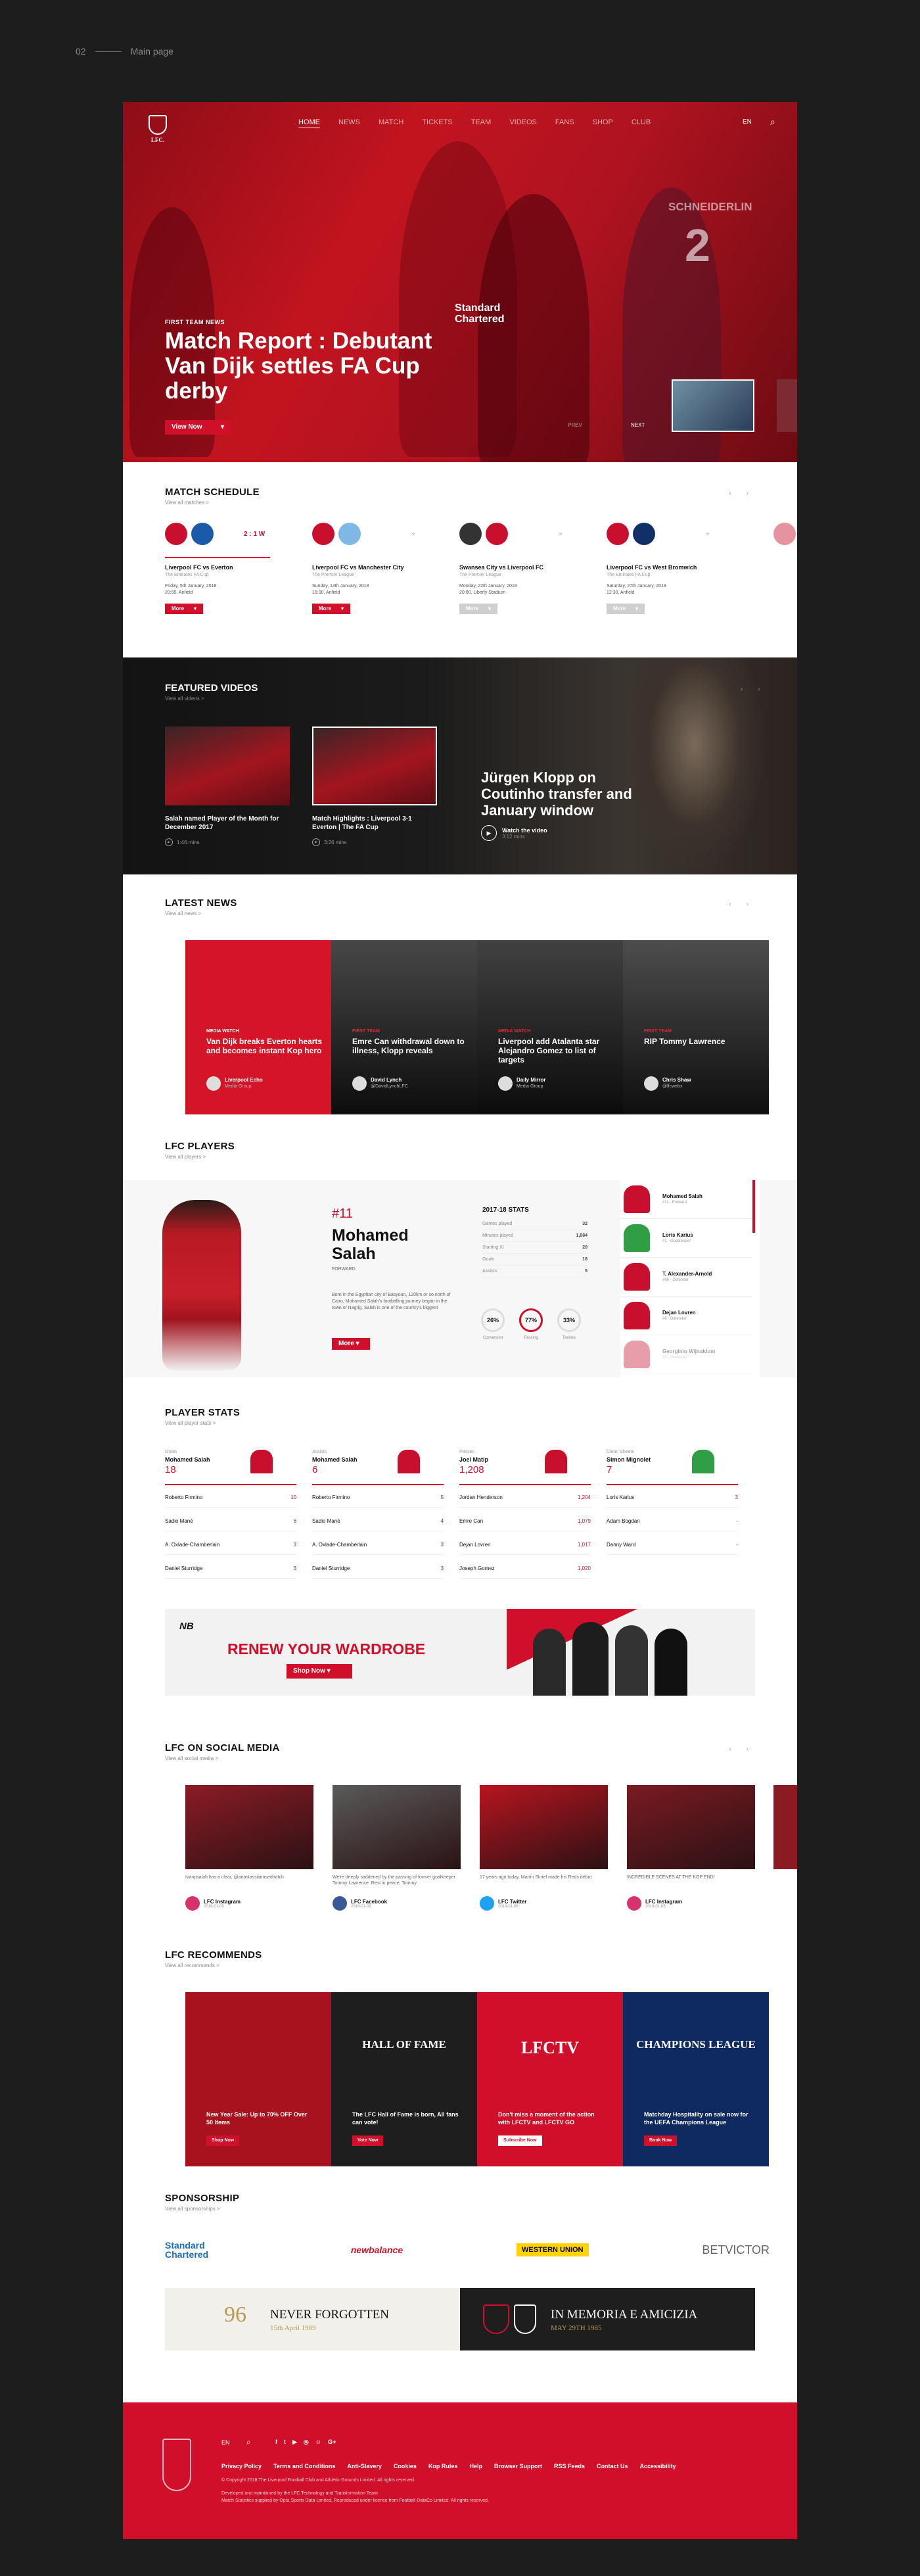 The height and width of the screenshot is (2576, 920). I want to click on player-list-item: Loris Karius #1 · Goalkeeper, so click(686, 1238).